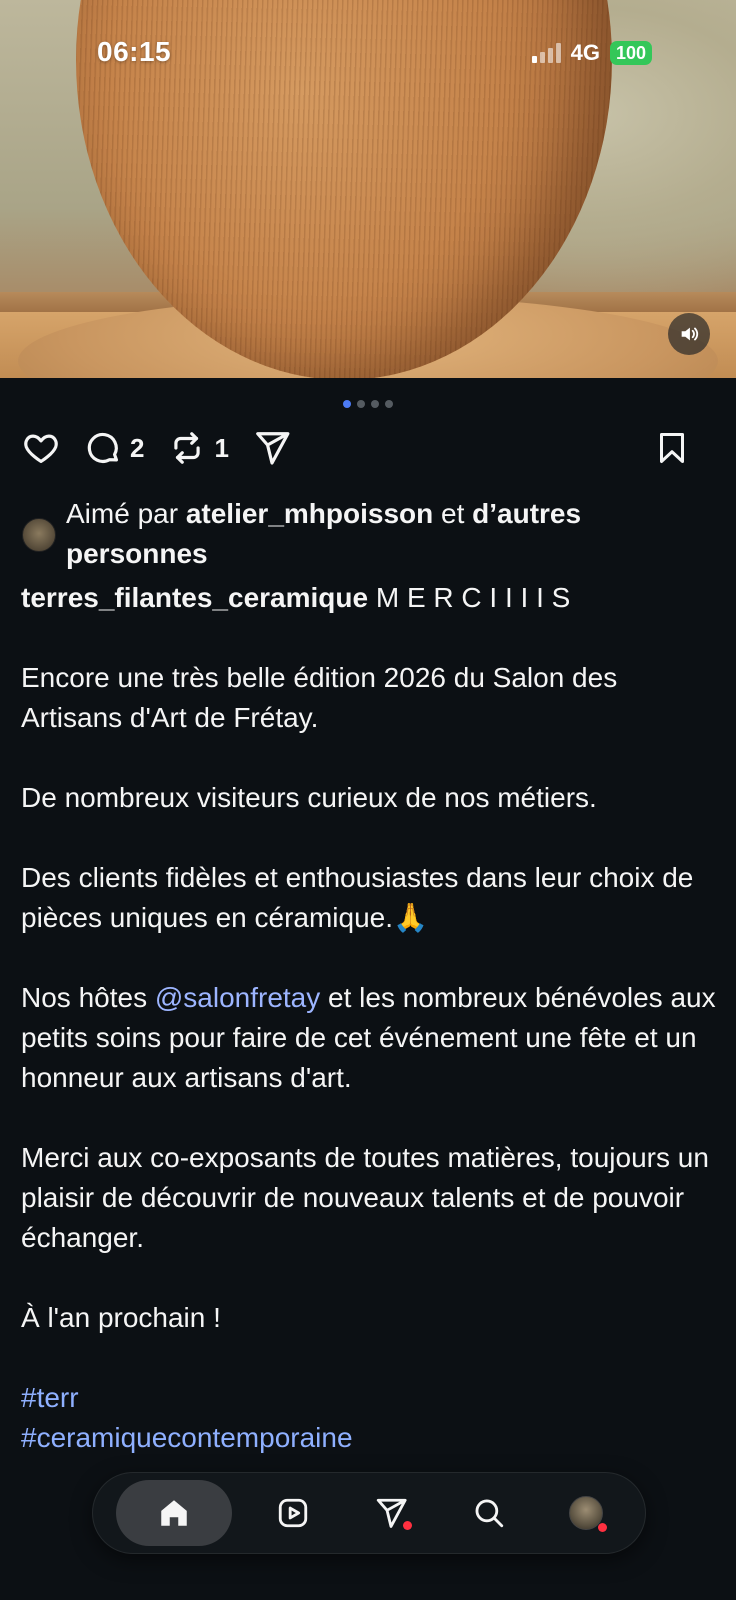 The image size is (736, 1600). I want to click on reels-icon, so click(293, 1513).